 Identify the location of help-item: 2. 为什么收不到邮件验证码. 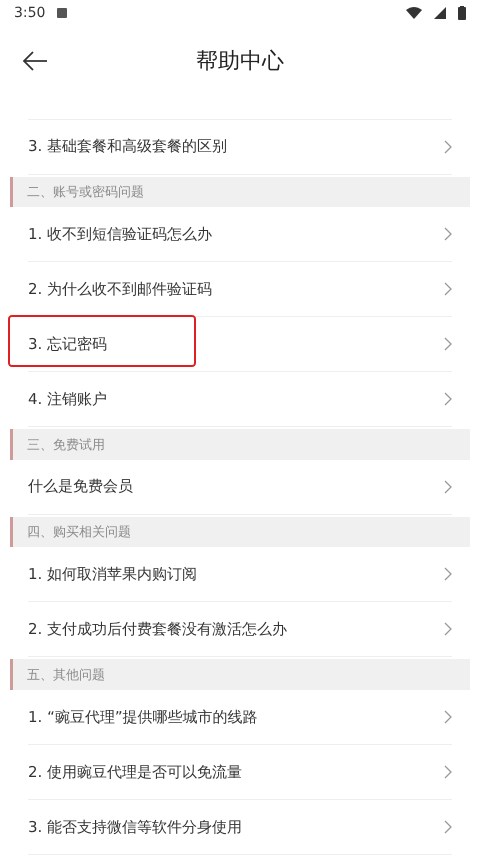
(240, 290).